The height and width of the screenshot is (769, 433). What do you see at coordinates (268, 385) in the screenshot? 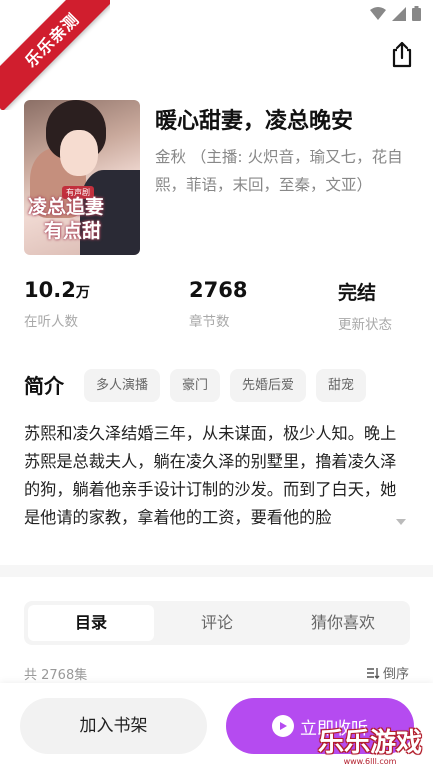
I see `tag-chip: 先婚后爱` at bounding box center [268, 385].